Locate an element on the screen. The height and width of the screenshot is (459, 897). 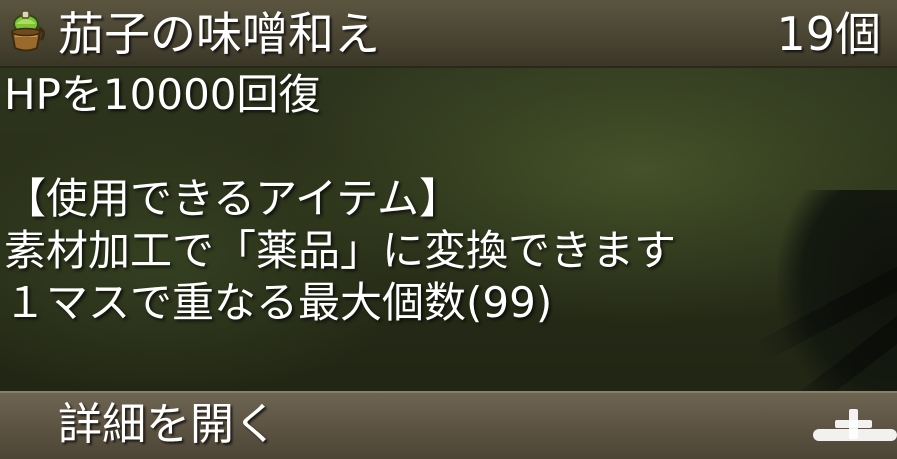
item-category: 【使用できるアイテム】 is located at coordinates (232, 198).